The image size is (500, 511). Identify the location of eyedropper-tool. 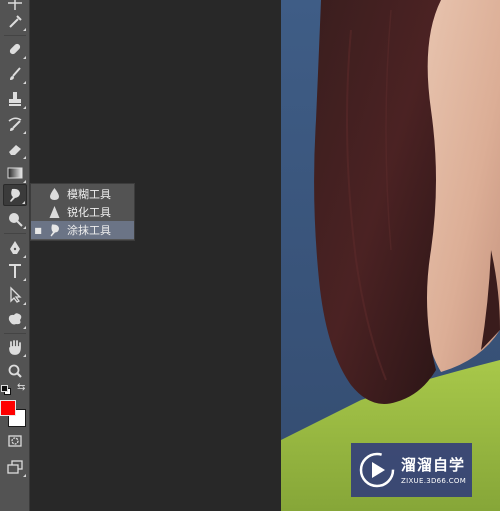
(15, 21).